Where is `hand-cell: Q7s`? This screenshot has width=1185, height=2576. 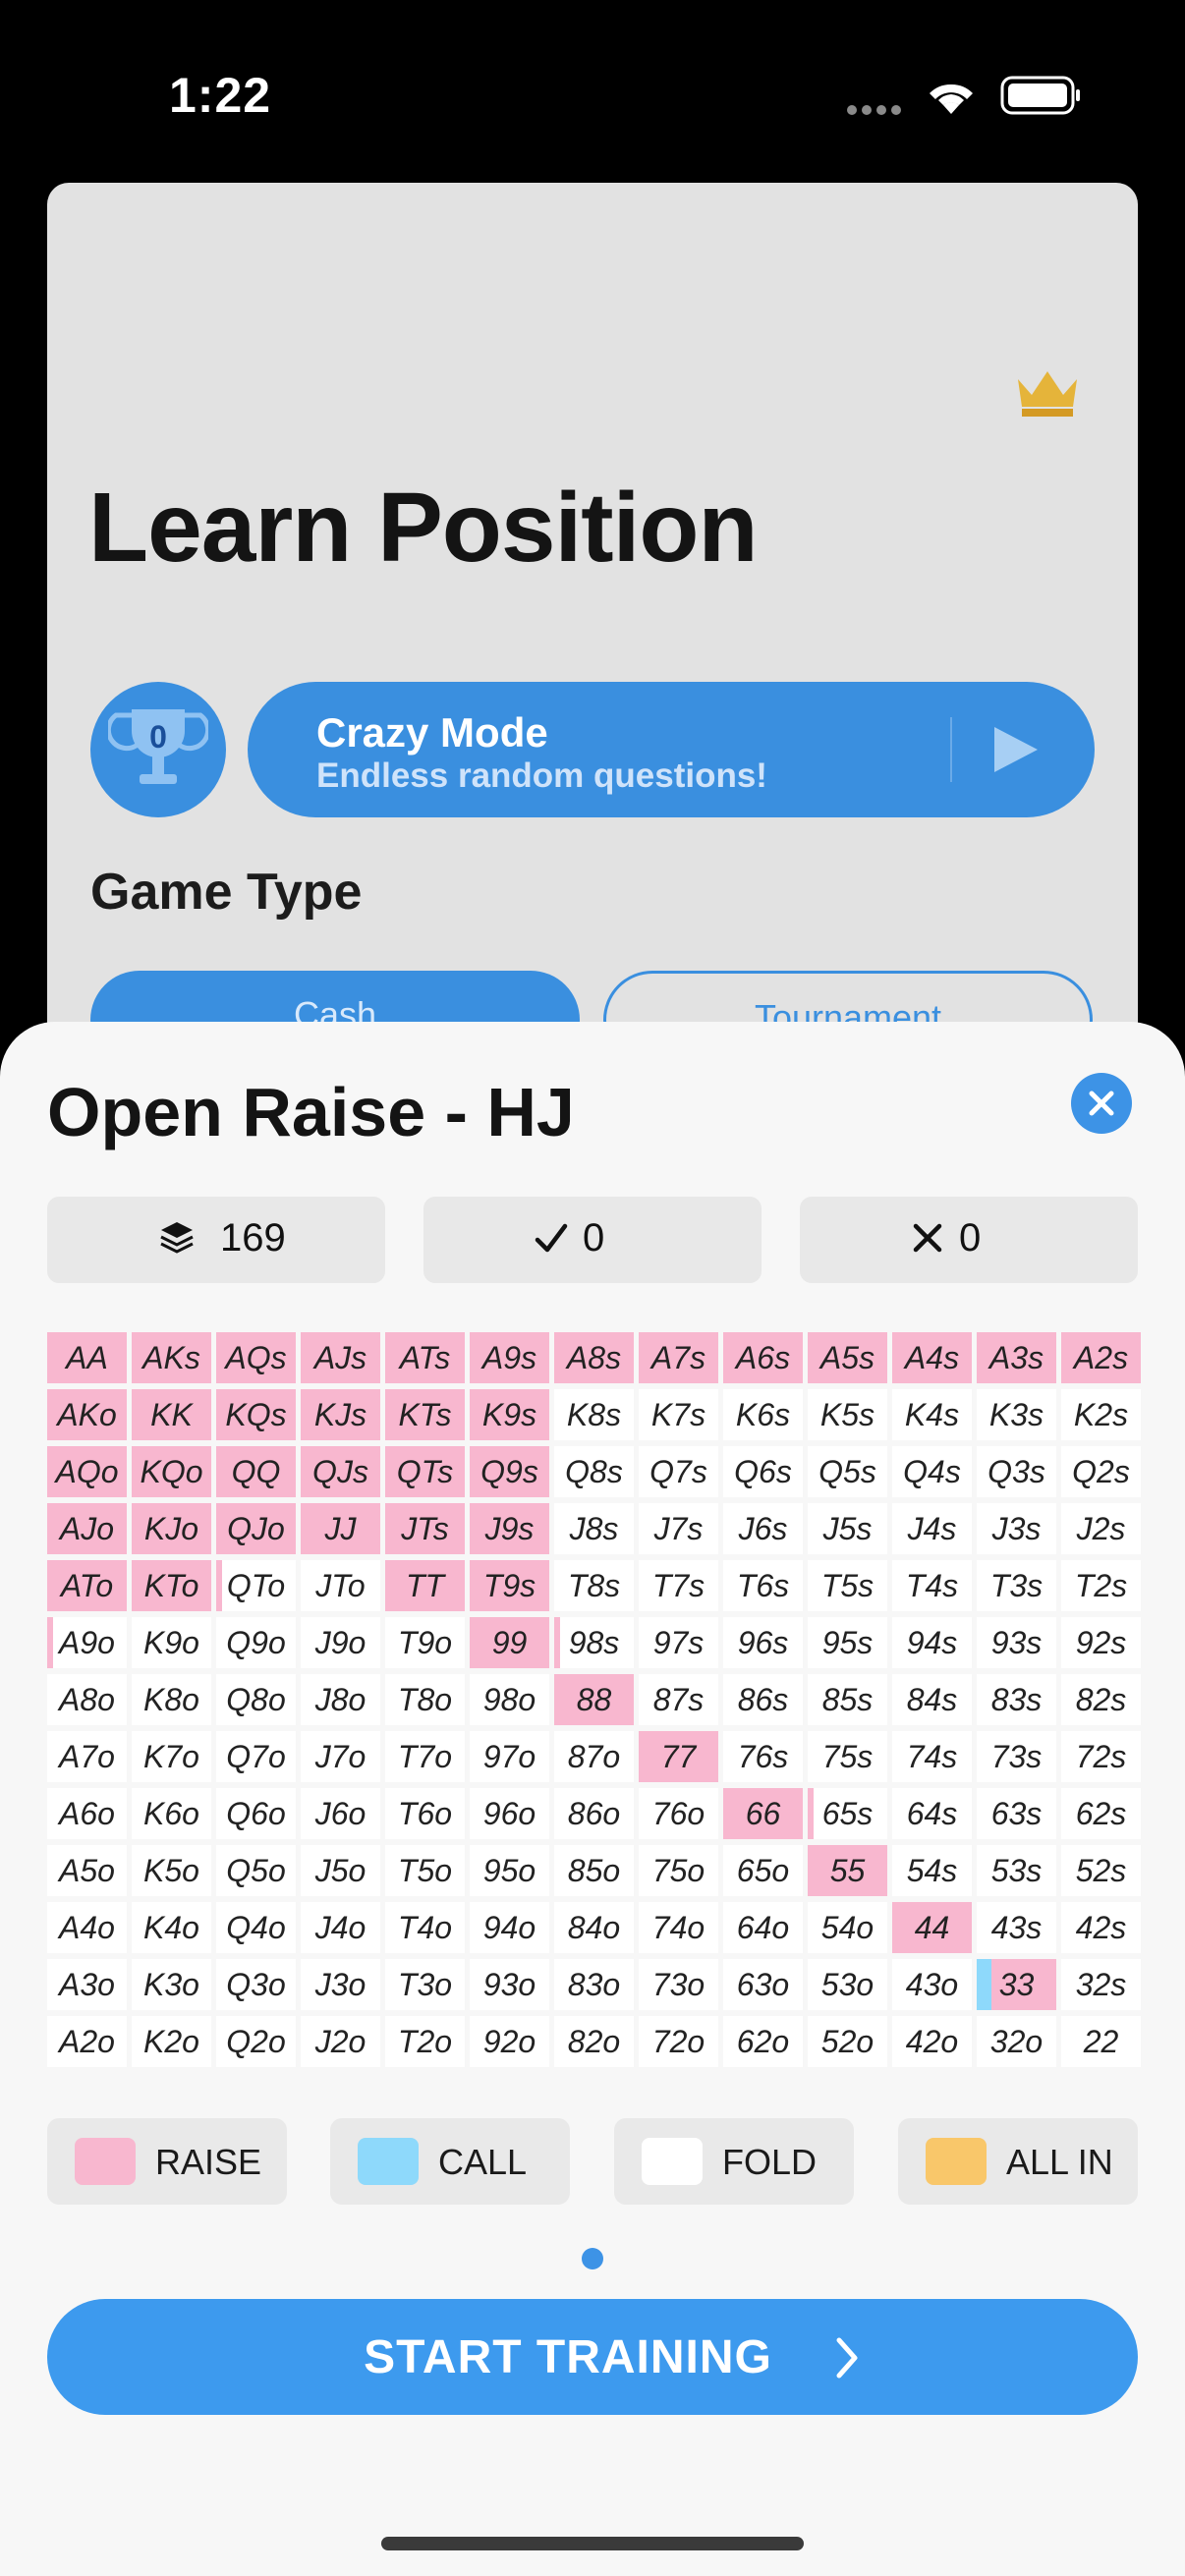 hand-cell: Q7s is located at coordinates (679, 1471).